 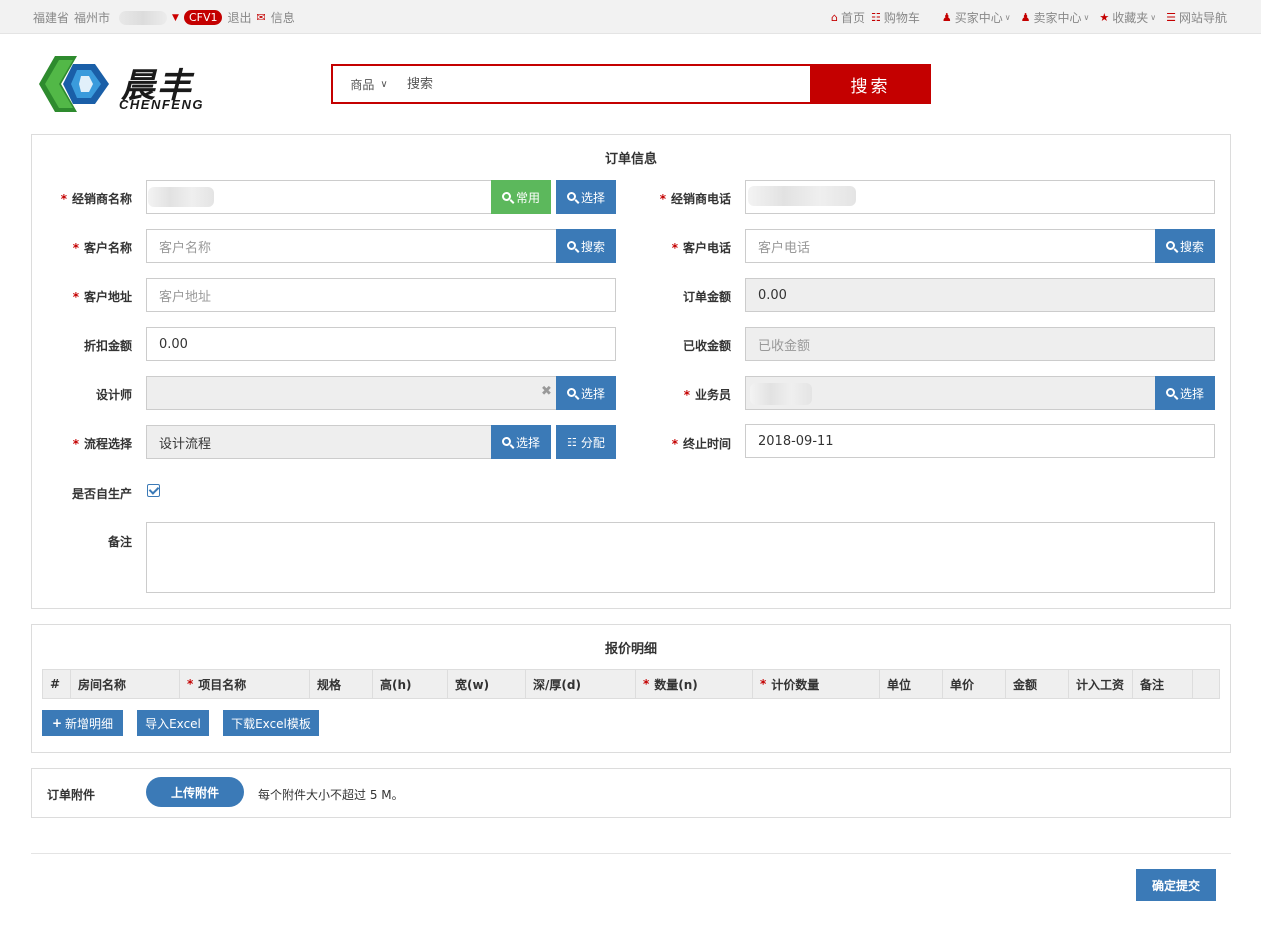 What do you see at coordinates (203, 17) in the screenshot?
I see `user-badge: CFV1` at bounding box center [203, 17].